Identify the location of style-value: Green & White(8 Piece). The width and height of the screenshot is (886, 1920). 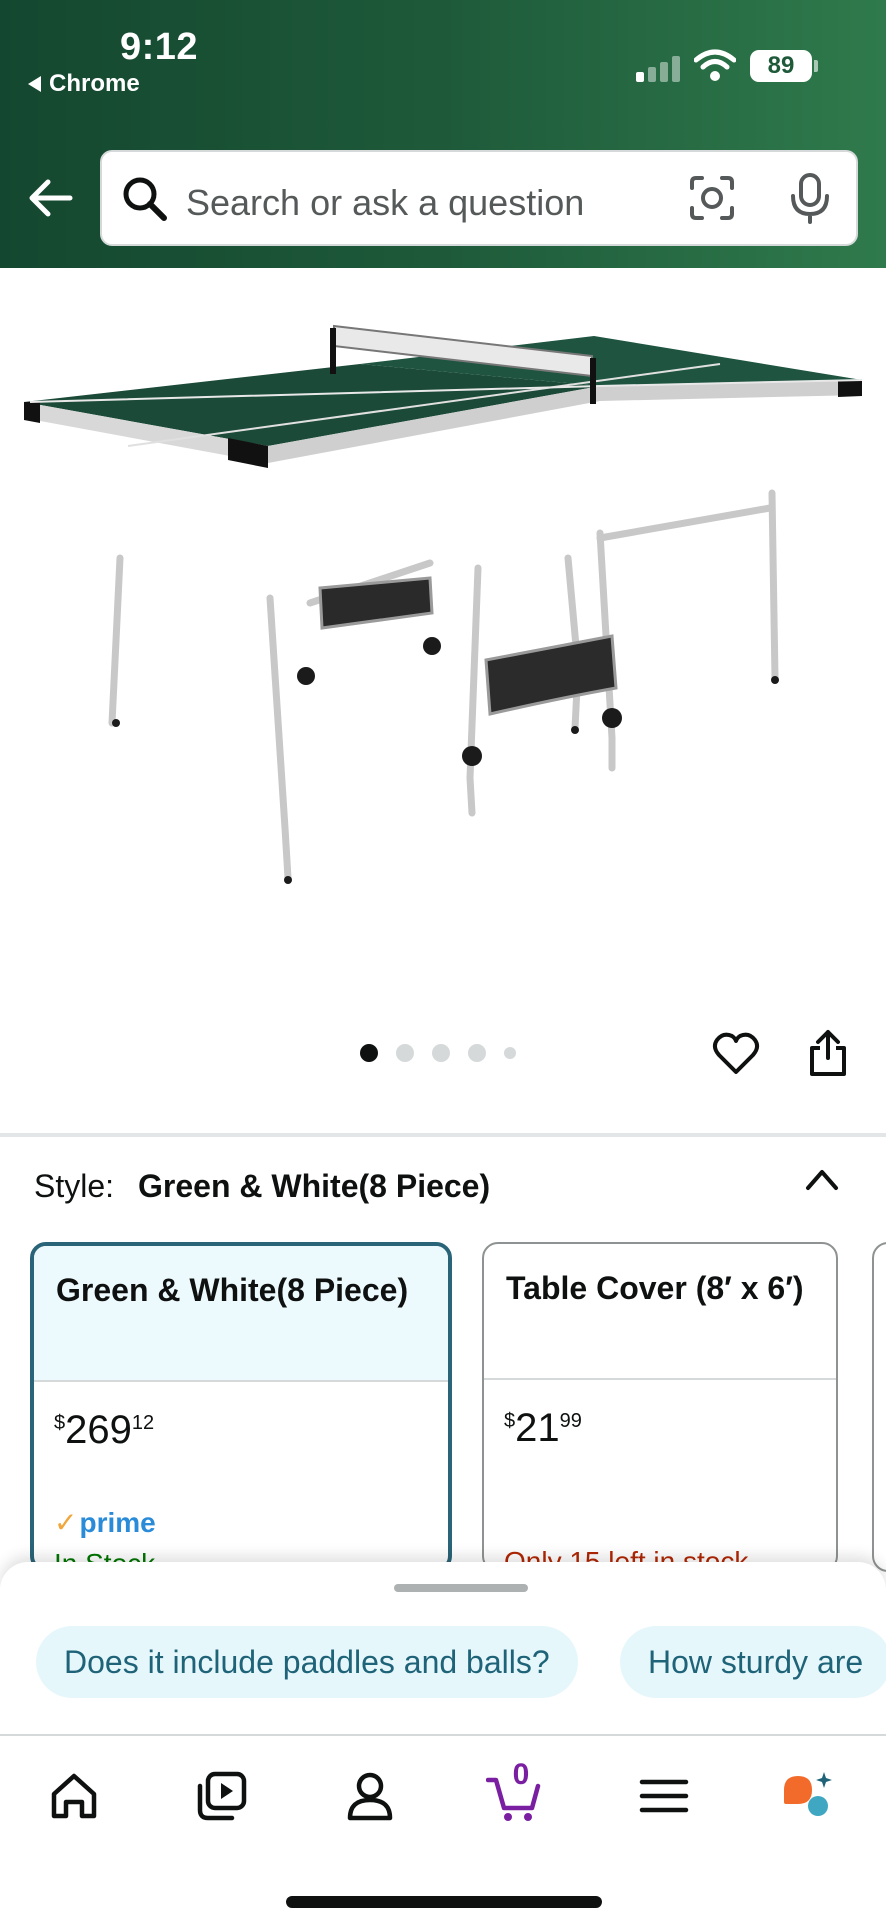
(314, 1186).